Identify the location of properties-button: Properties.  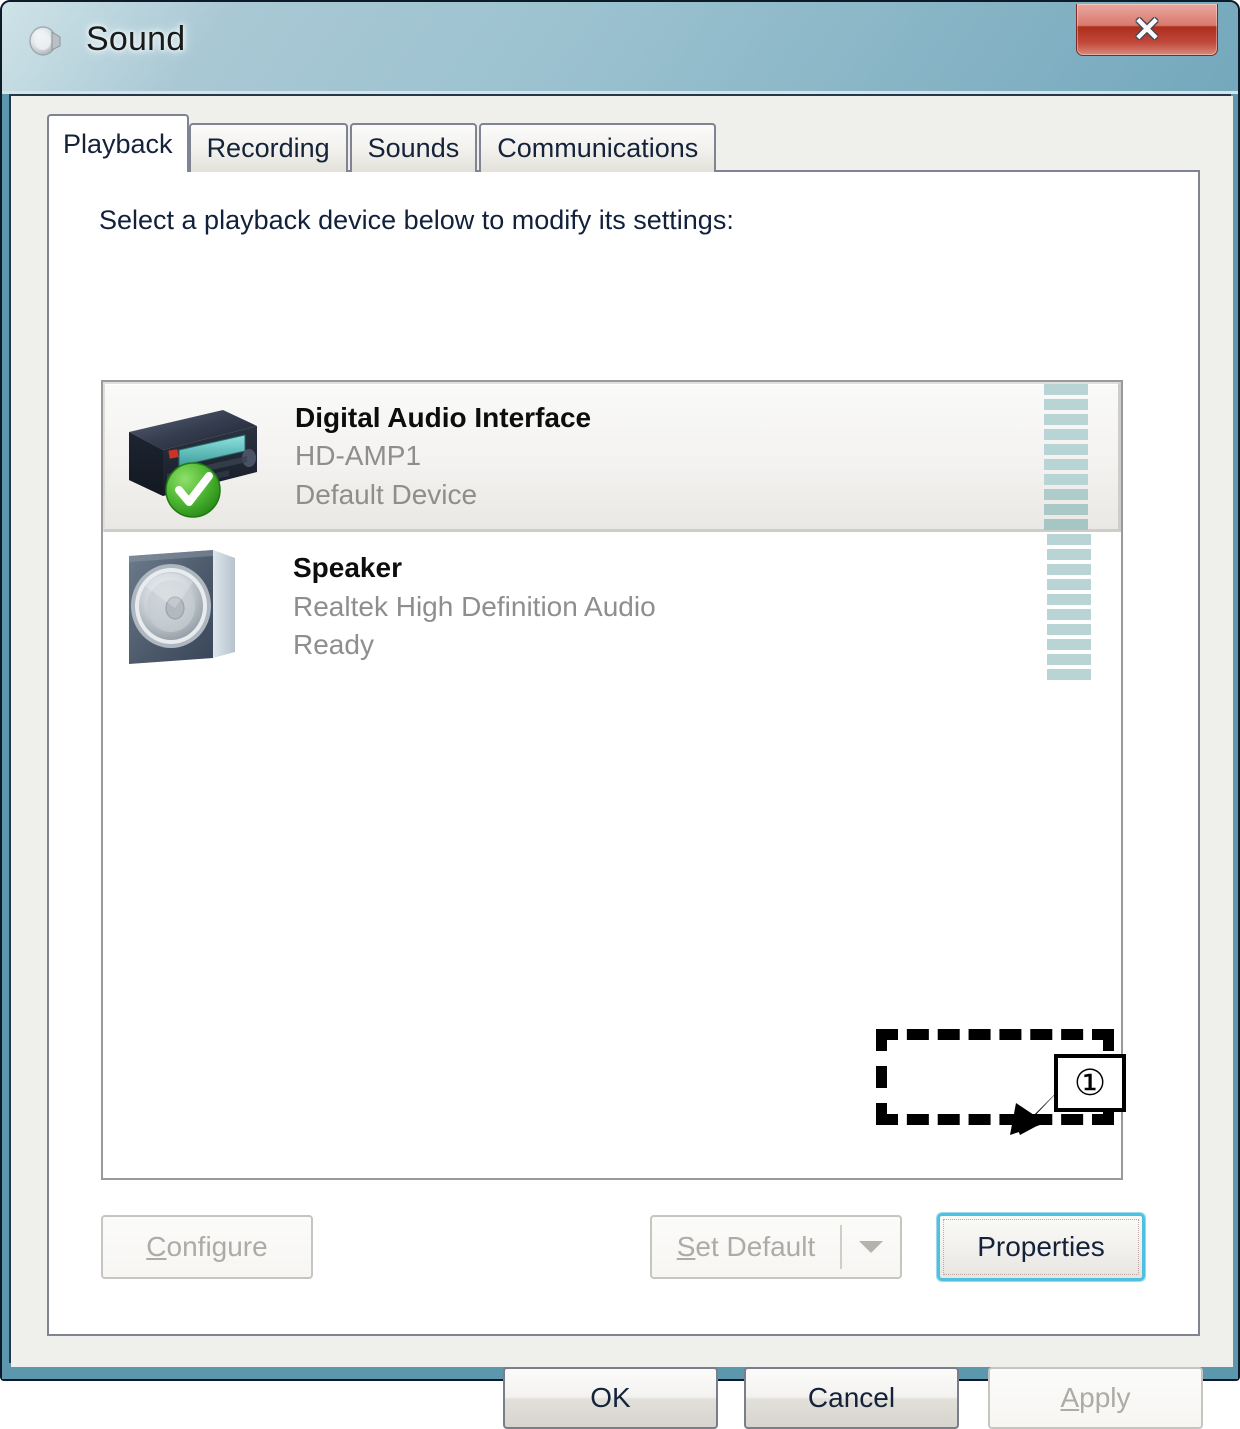
(1041, 1247).